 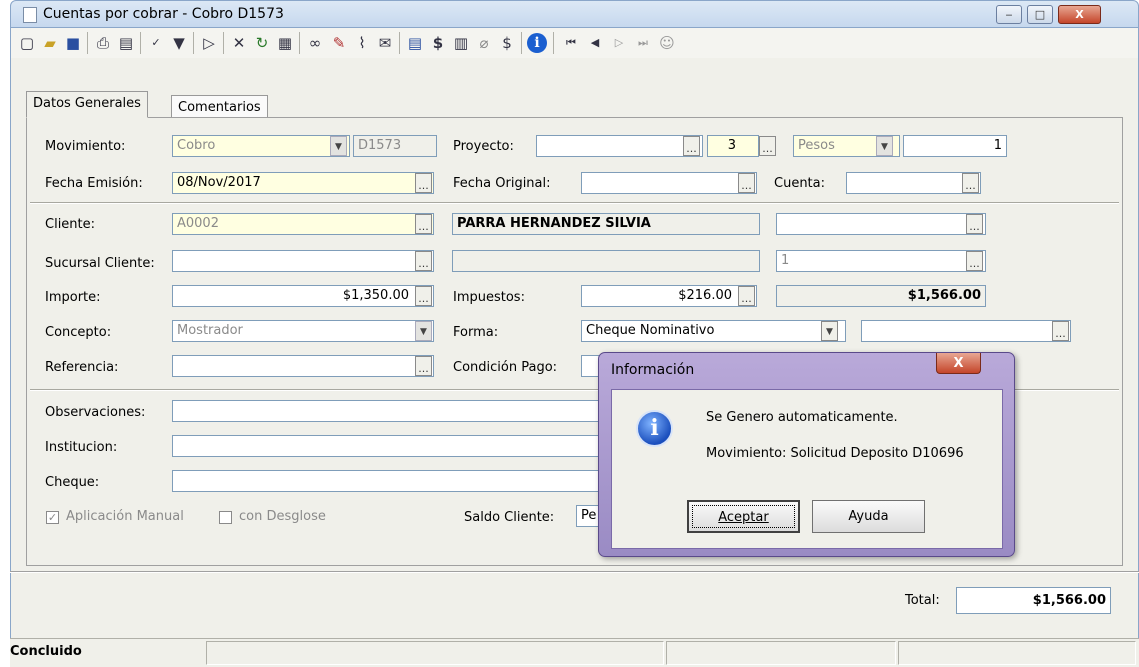 I want to click on footer-separator, so click(x=574, y=572).